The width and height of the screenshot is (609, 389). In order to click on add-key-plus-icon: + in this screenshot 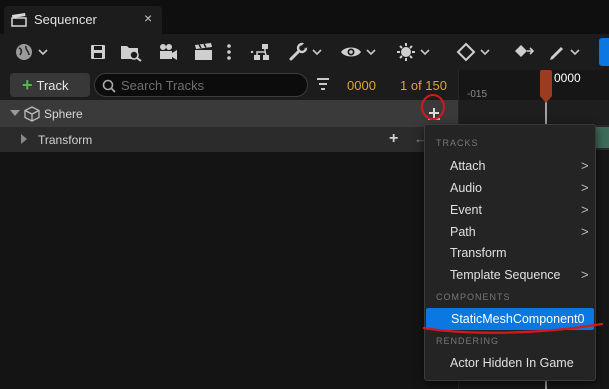, I will do `click(393, 139)`.